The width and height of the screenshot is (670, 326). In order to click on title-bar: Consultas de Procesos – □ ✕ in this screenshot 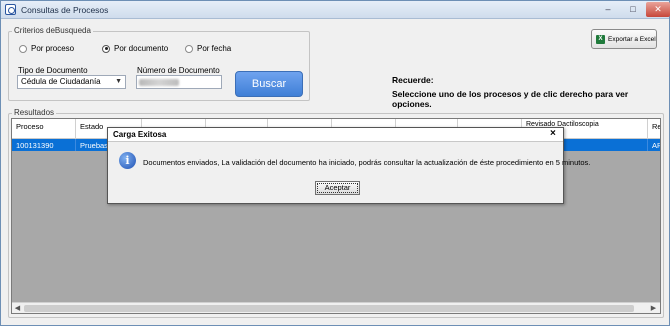, I will do `click(335, 10)`.